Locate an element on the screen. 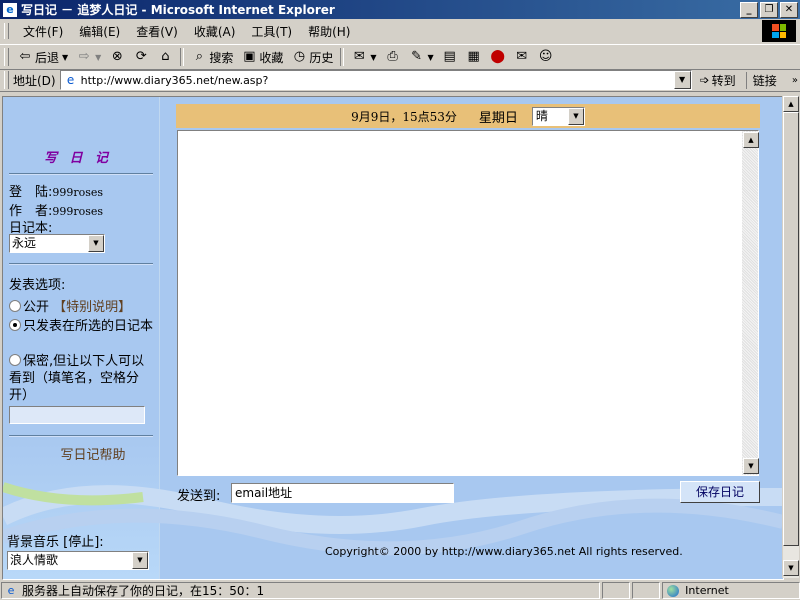 The width and height of the screenshot is (800, 600). page-icon: e is located at coordinates (70, 80).